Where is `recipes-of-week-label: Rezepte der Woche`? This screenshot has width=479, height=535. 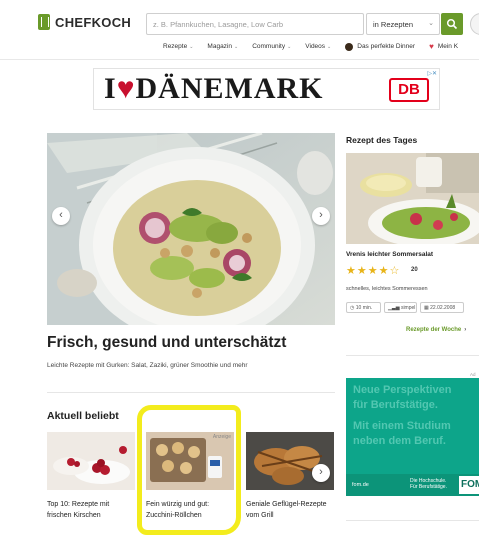
recipes-of-week-label: Rezepte der Woche is located at coordinates (434, 330).